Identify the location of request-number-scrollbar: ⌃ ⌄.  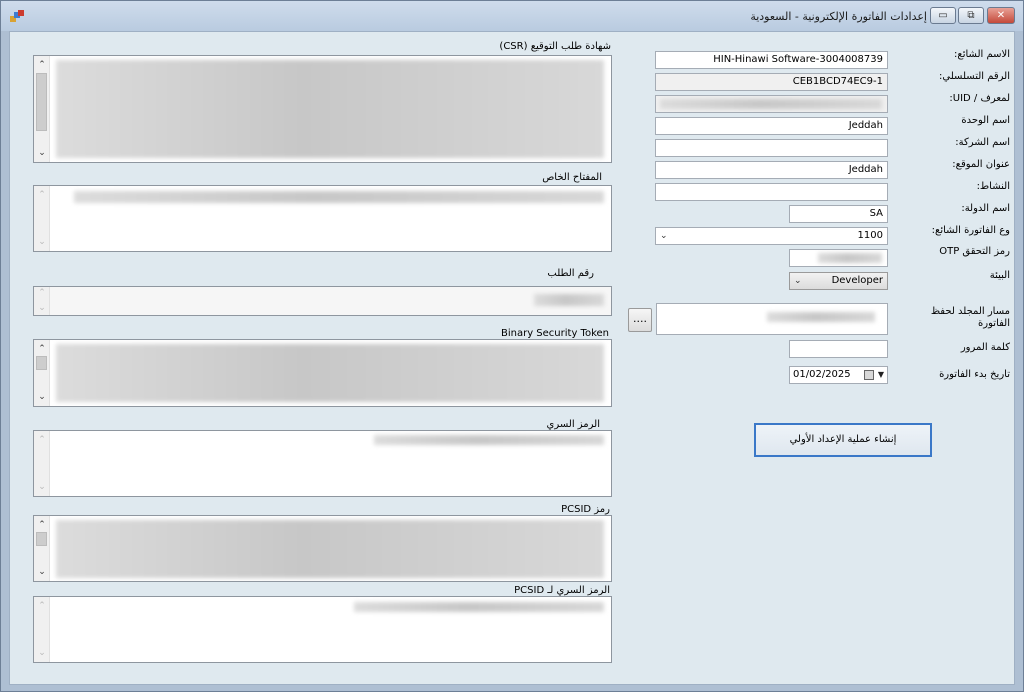
(42, 301).